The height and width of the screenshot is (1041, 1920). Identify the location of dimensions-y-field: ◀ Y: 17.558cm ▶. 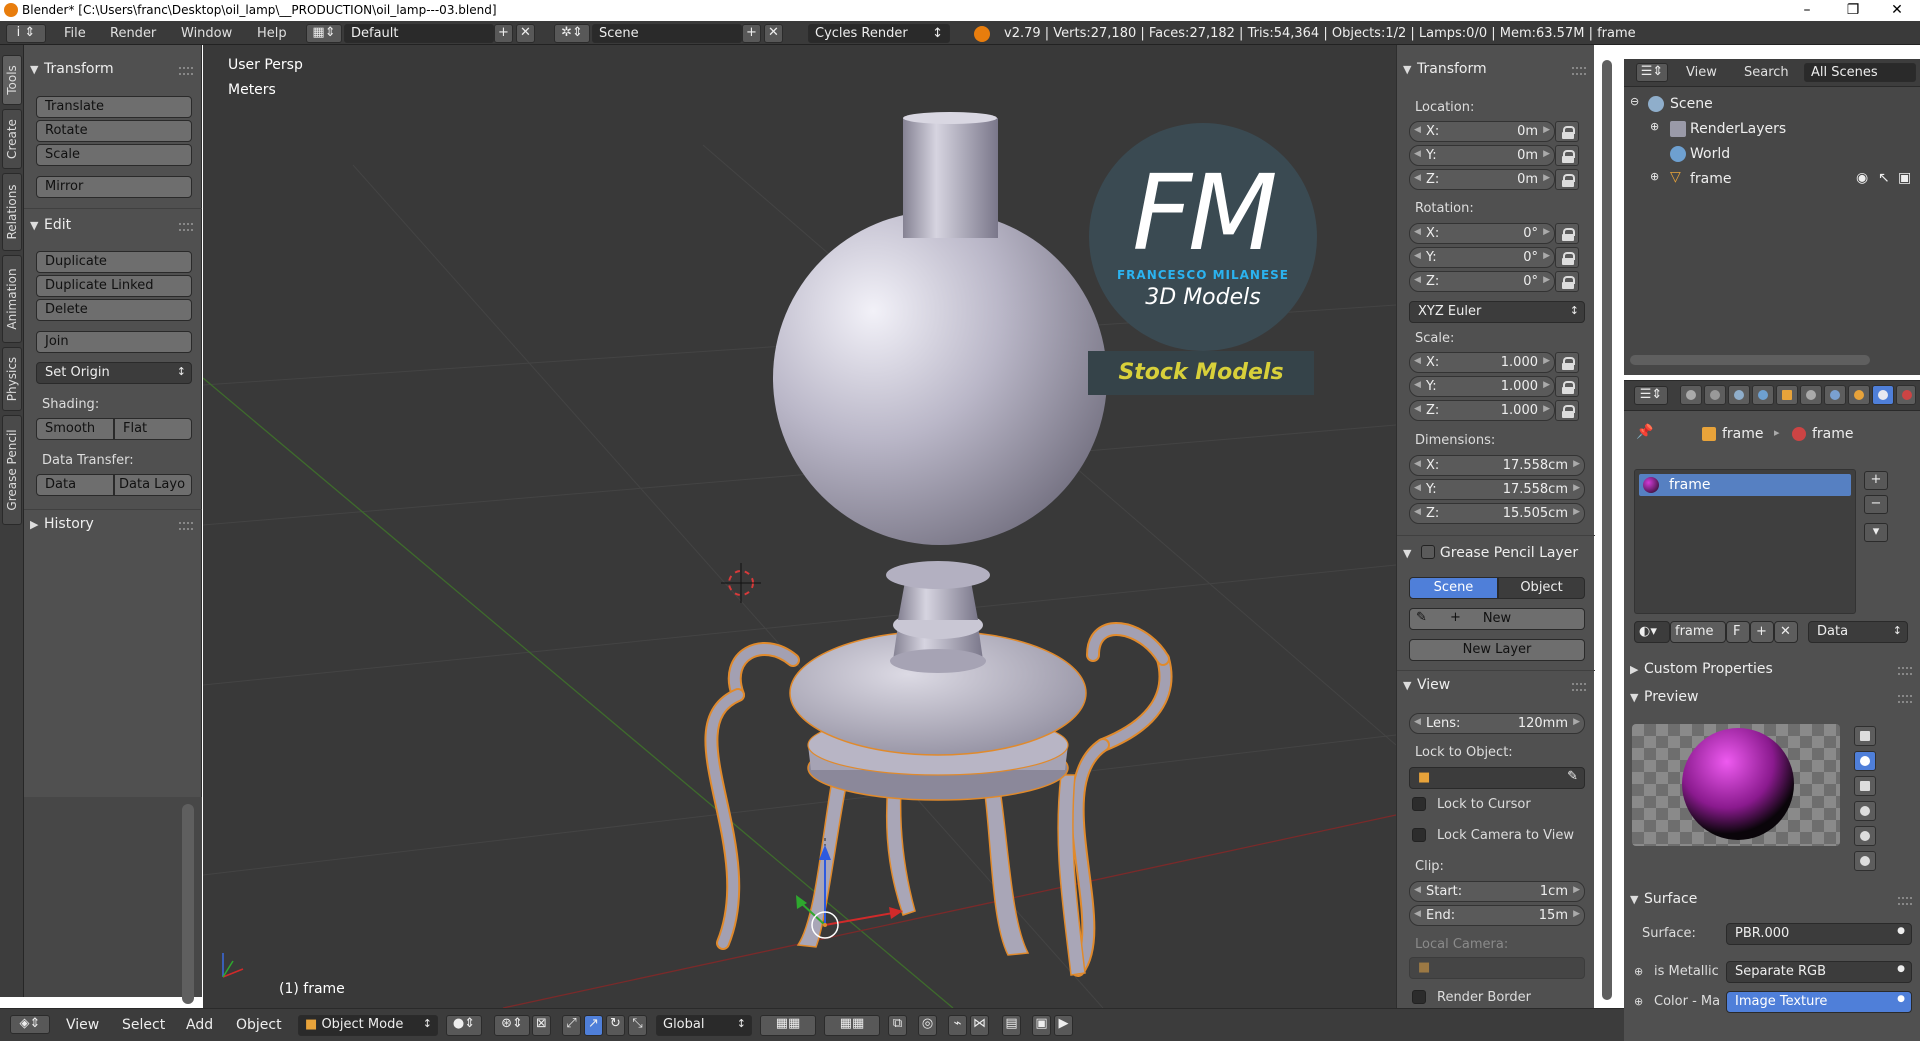
(1497, 489).